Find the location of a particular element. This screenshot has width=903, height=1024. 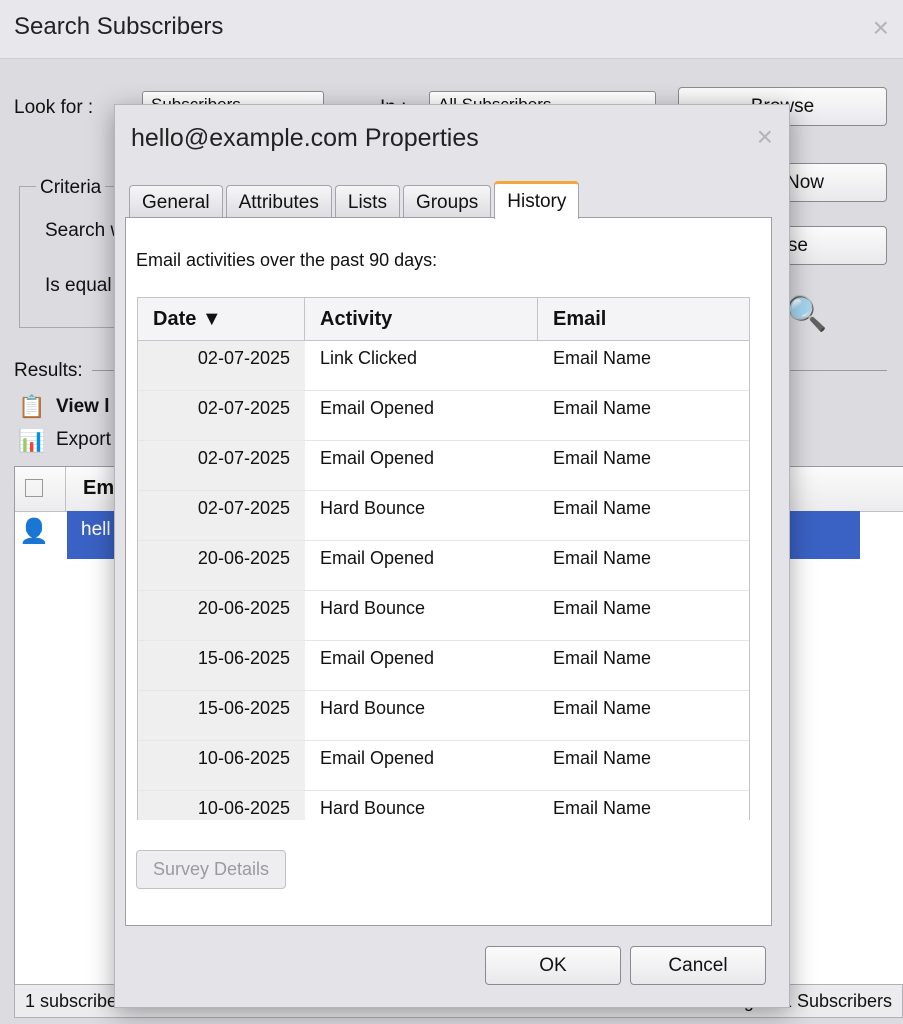

header-divider is located at coordinates (65, 489).